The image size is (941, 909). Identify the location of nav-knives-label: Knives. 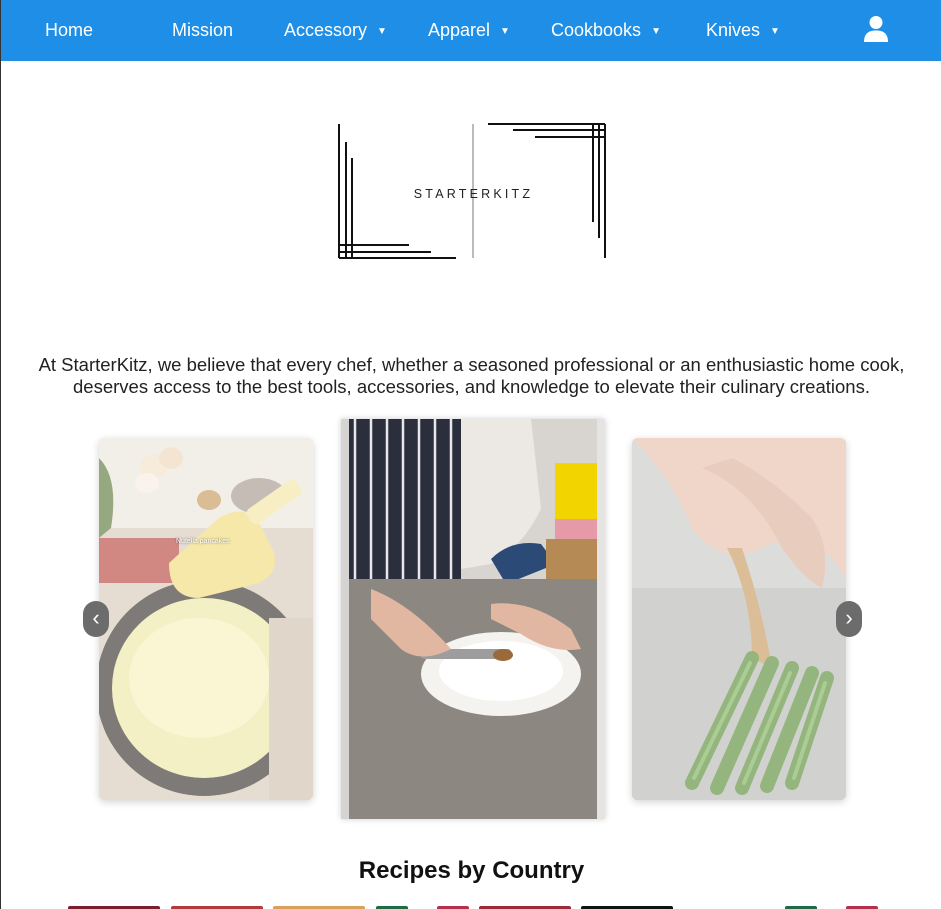
(733, 30).